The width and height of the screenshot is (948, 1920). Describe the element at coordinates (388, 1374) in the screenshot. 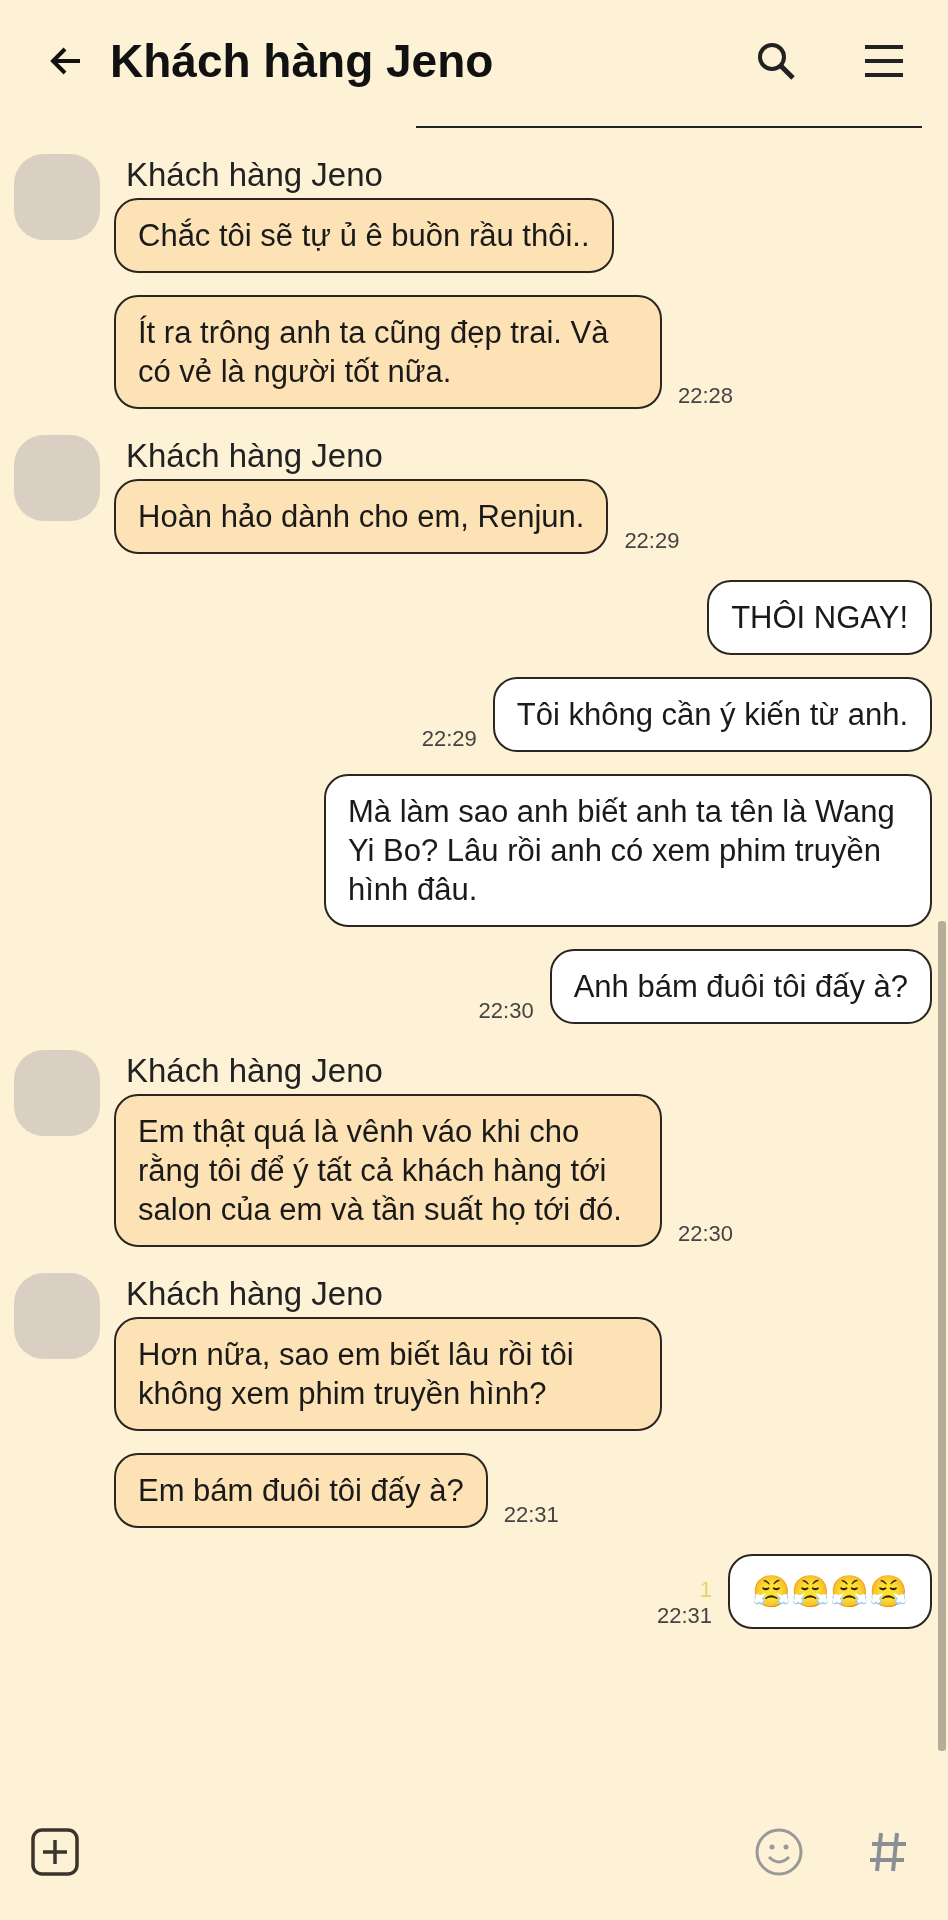

I see `message-bubble: Hơn nữa, sao em biết lâu rồi tôi không xem phim truyền hình?` at that location.